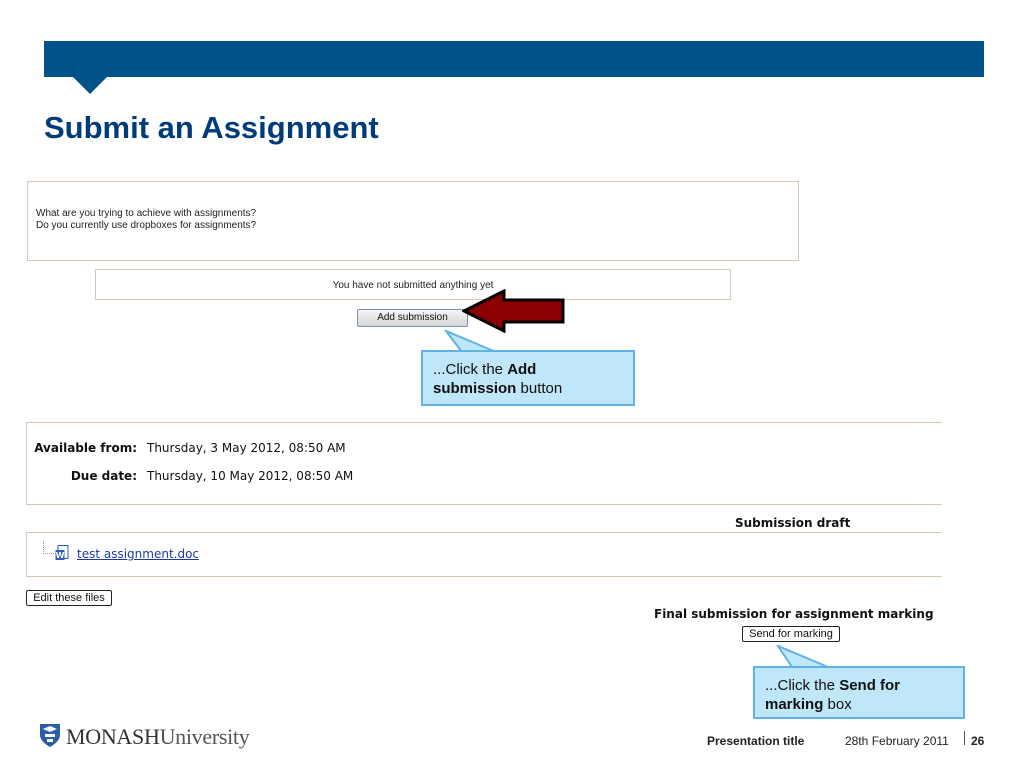 This screenshot has width=1024, height=768. What do you see at coordinates (539, 388) in the screenshot?
I see `callout-text: button` at bounding box center [539, 388].